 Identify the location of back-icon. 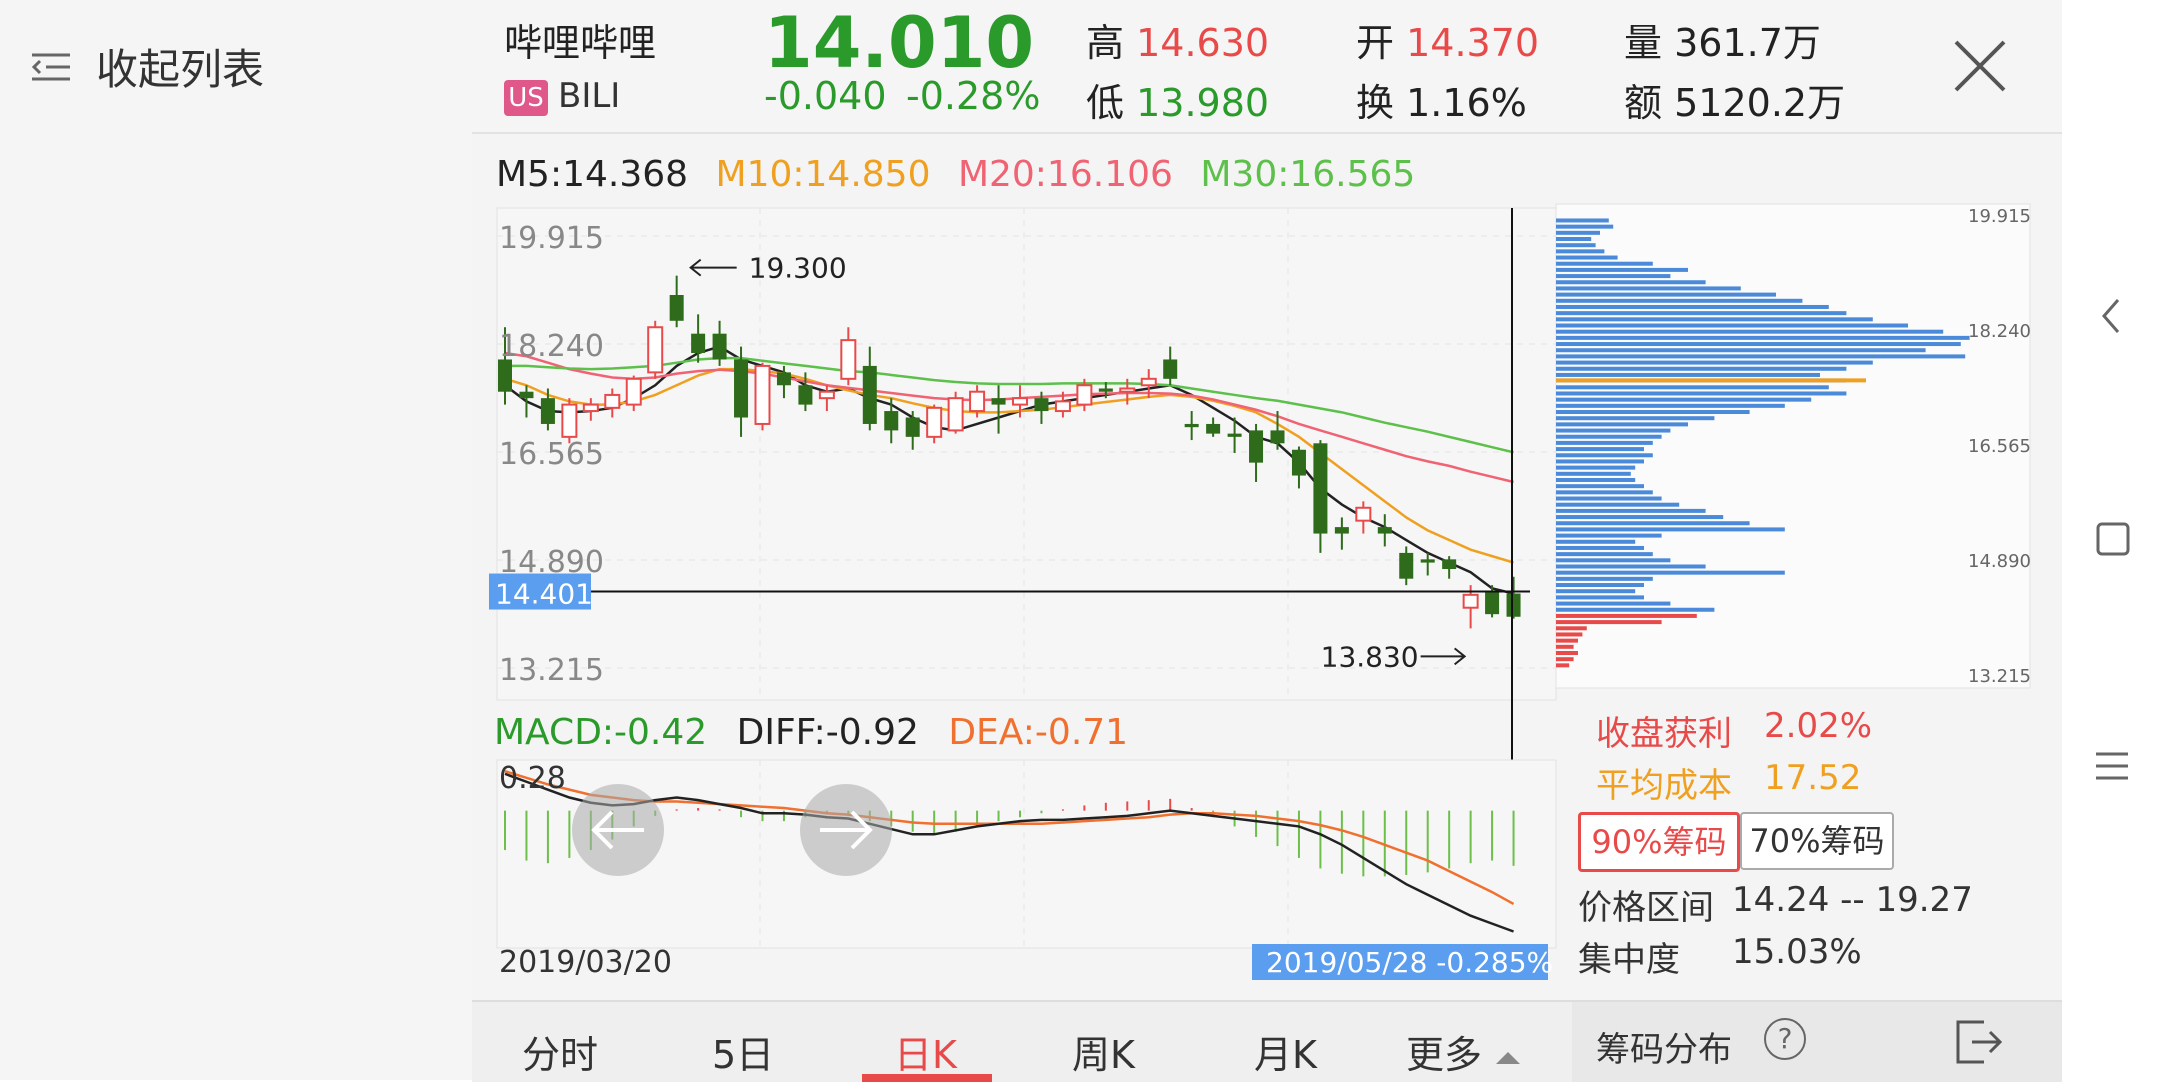
(2112, 316).